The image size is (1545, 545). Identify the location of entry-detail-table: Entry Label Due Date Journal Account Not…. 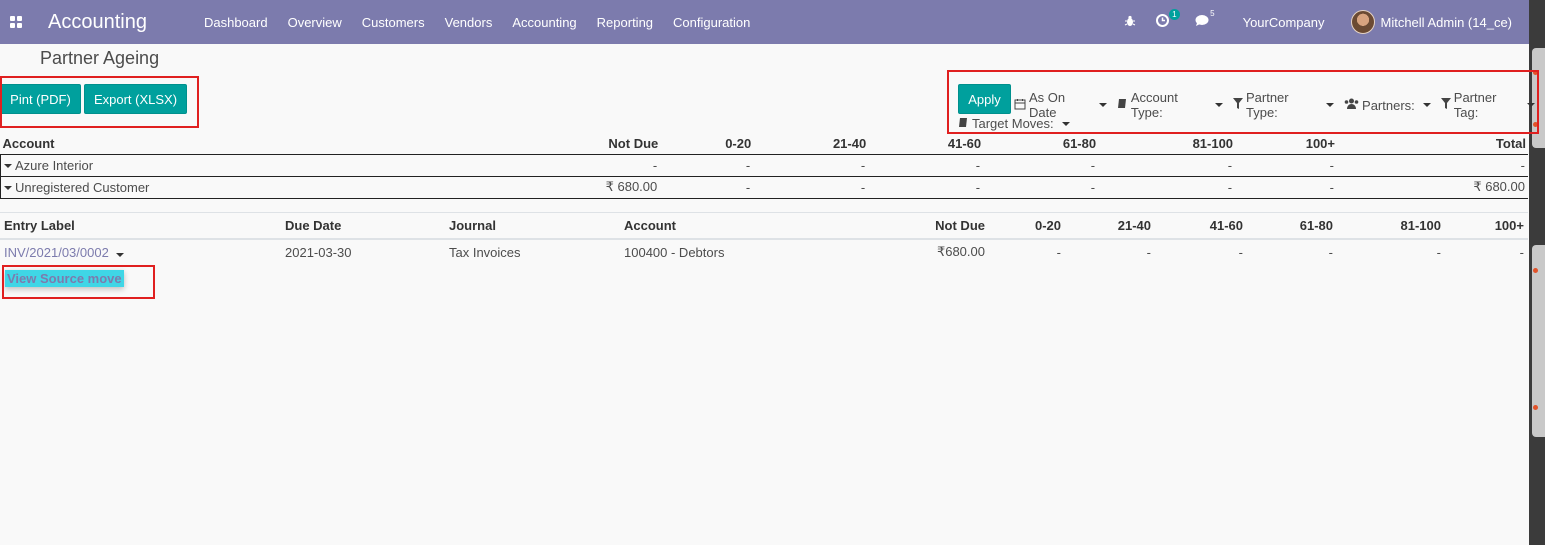
(764, 238).